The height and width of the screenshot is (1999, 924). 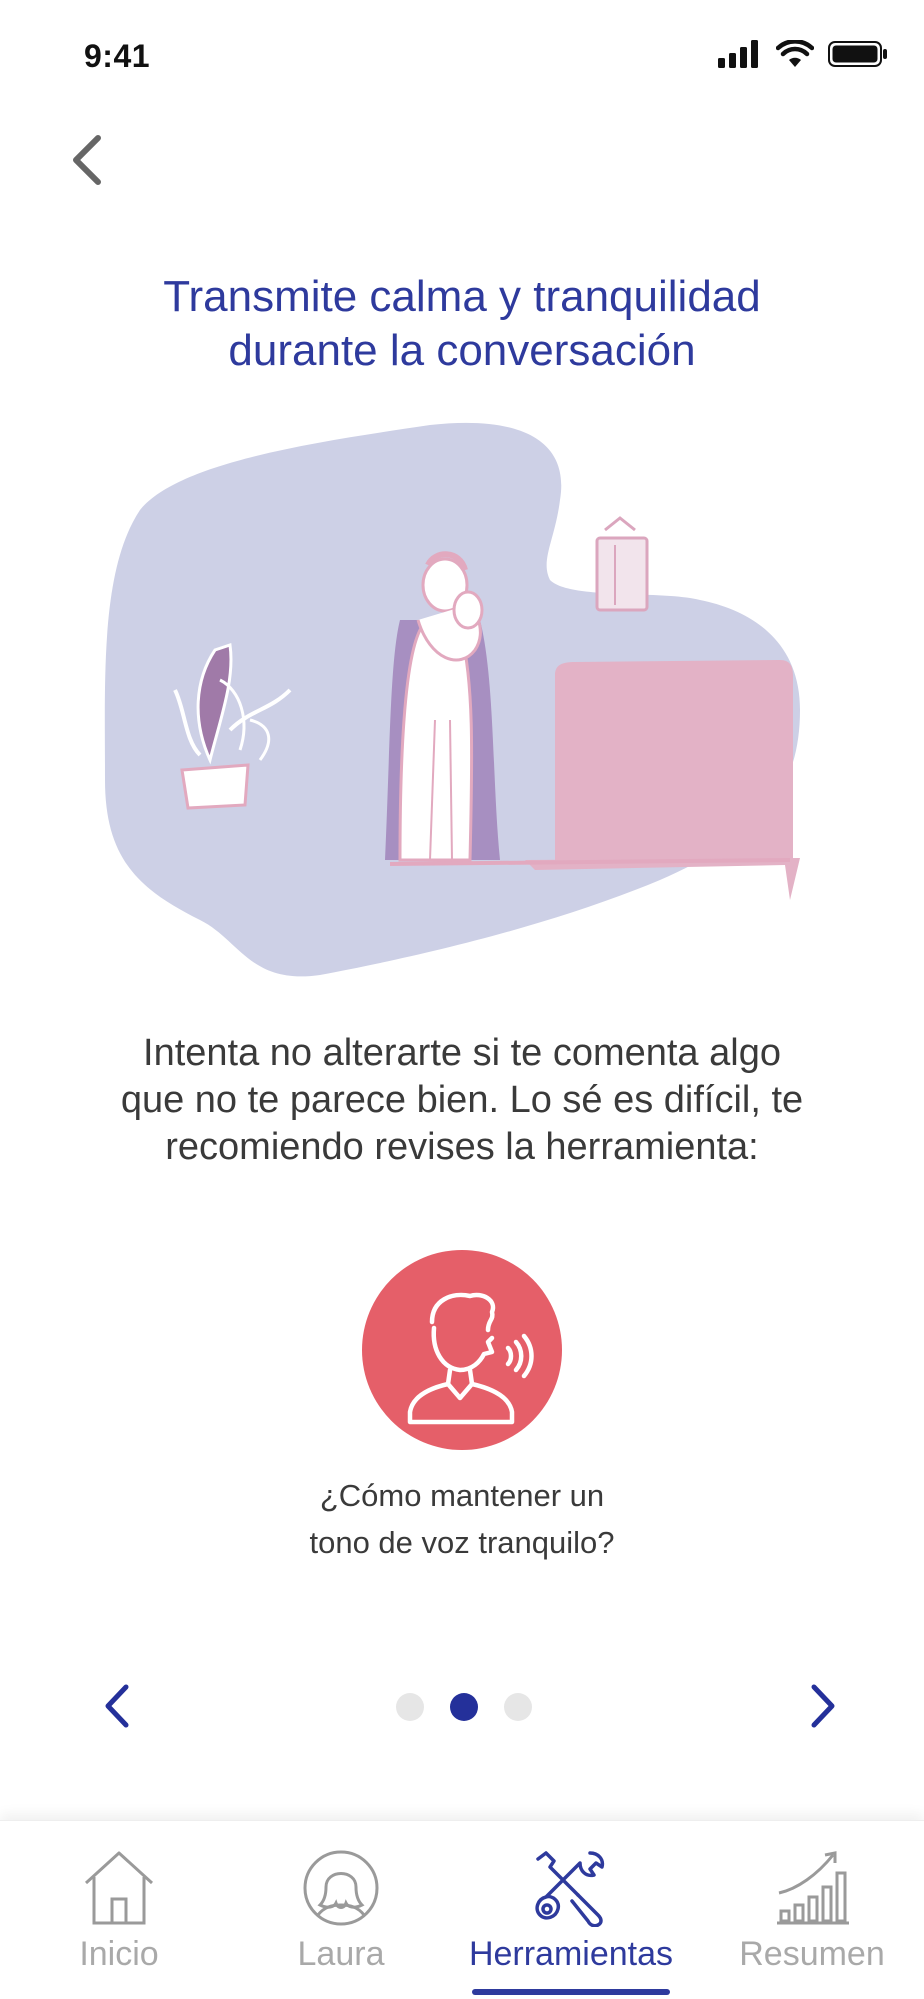 I want to click on tool-label-line2: tono de voz tranquilo?, so click(x=462, y=1542).